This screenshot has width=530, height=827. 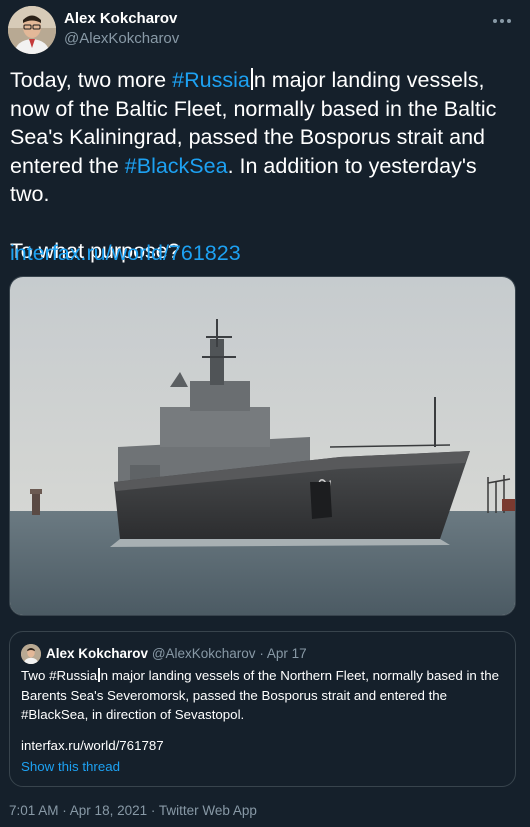 What do you see at coordinates (70, 766) in the screenshot?
I see `show-thread-link: Show this thread` at bounding box center [70, 766].